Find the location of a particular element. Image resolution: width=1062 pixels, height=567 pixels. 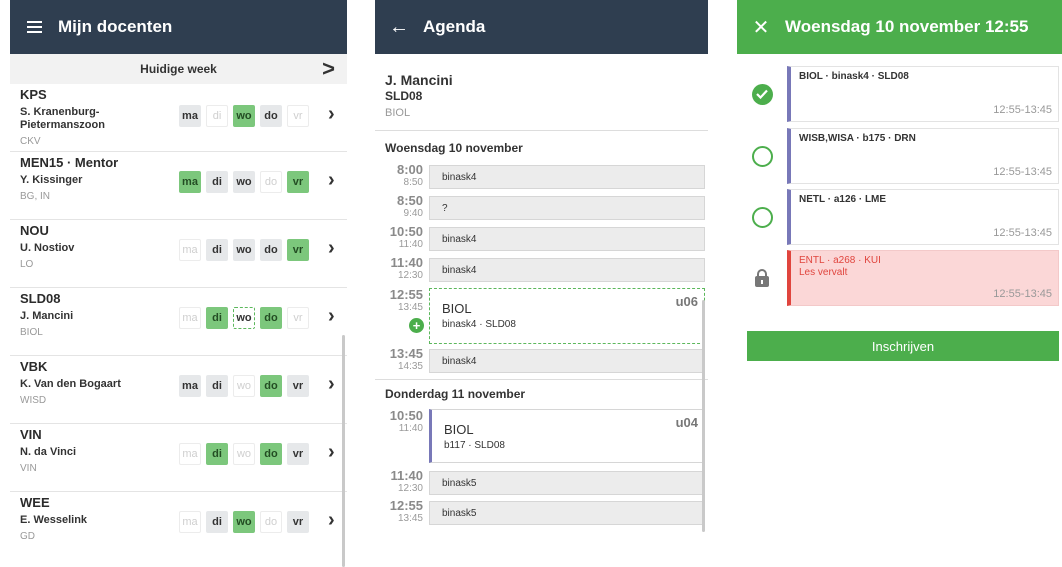

next-week-button: > is located at coordinates (328, 69).